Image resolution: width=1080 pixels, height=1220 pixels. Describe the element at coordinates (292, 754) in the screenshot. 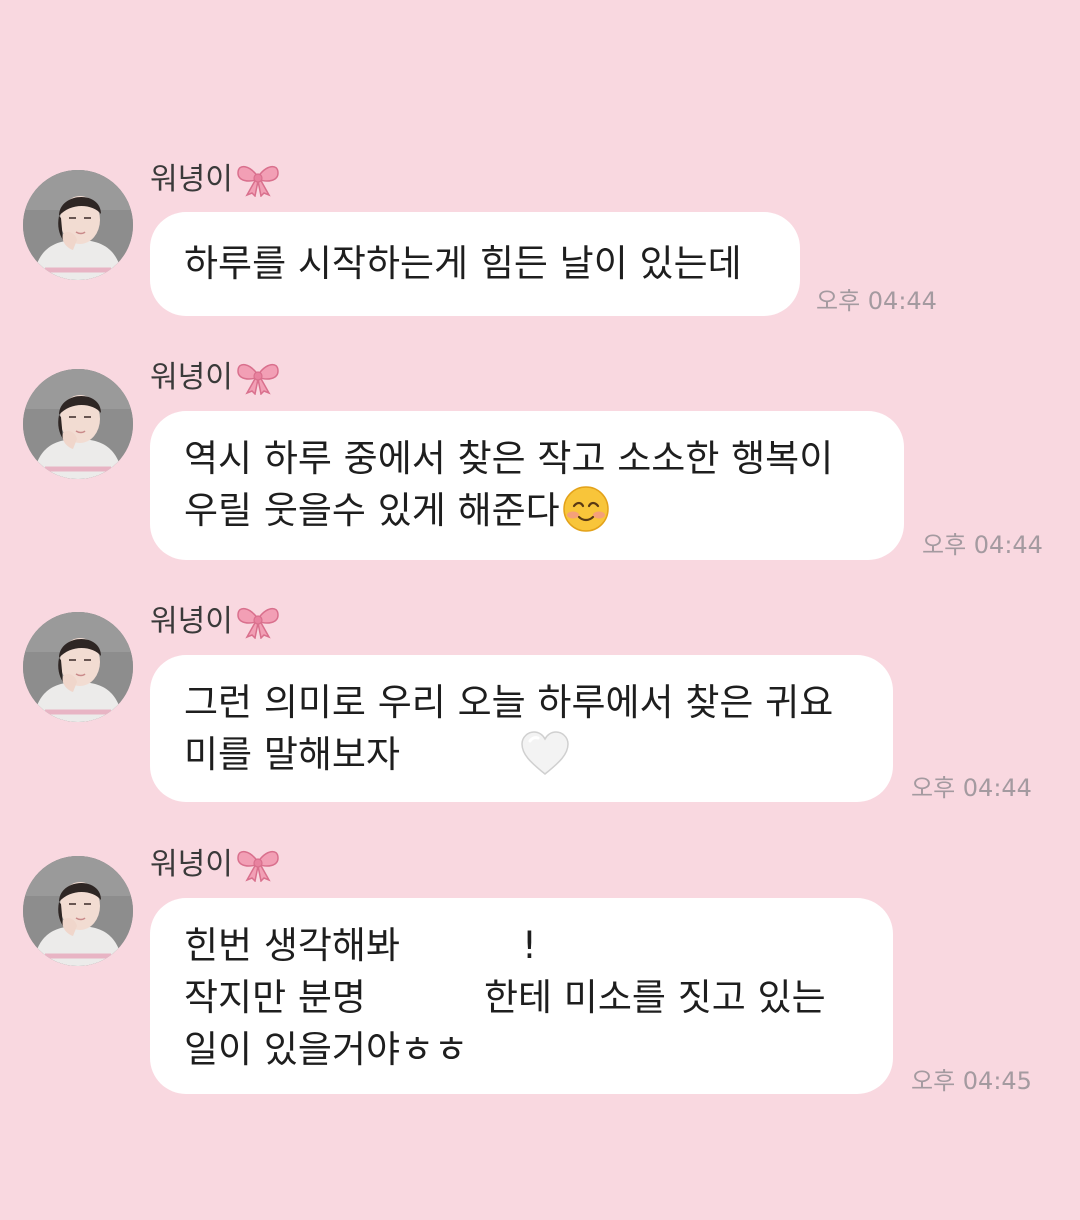

I see `message-text-line: 미를 말해보자` at that location.